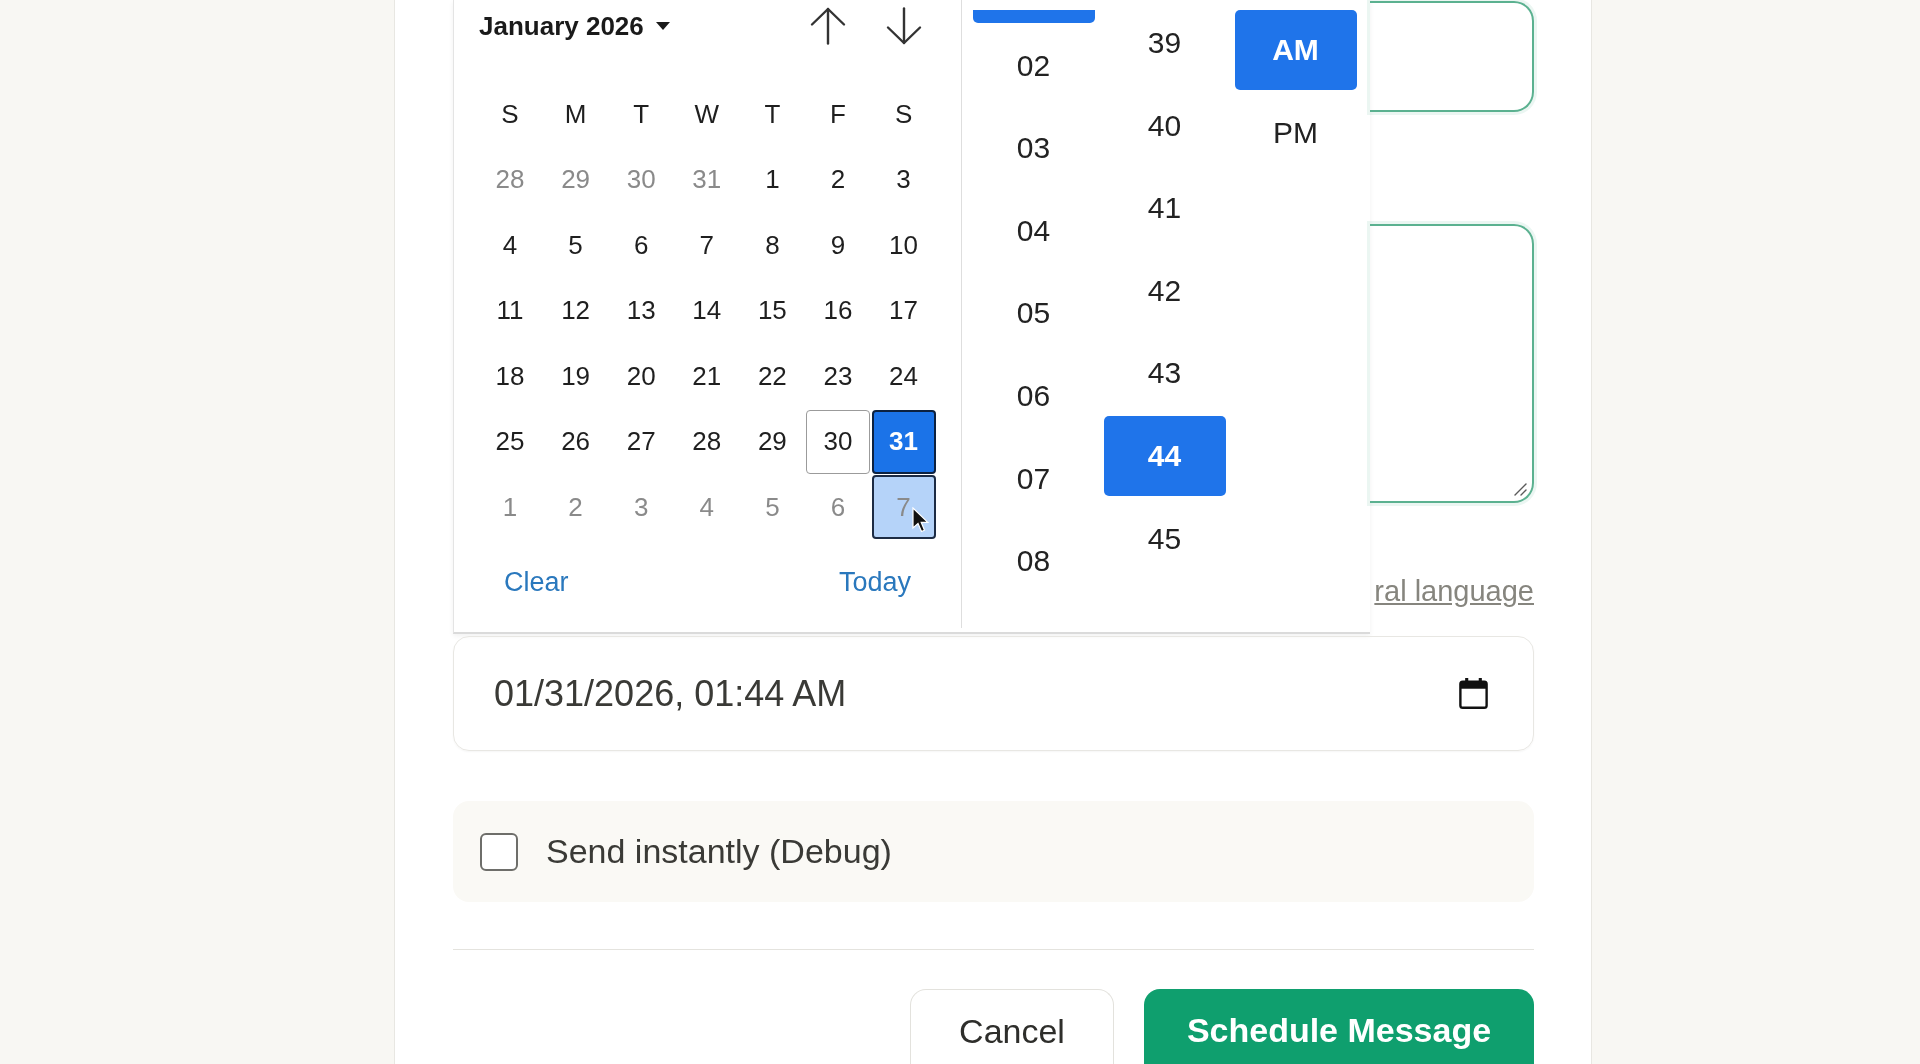 The width and height of the screenshot is (1920, 1064). I want to click on hour-option: 03, so click(1033, 148).